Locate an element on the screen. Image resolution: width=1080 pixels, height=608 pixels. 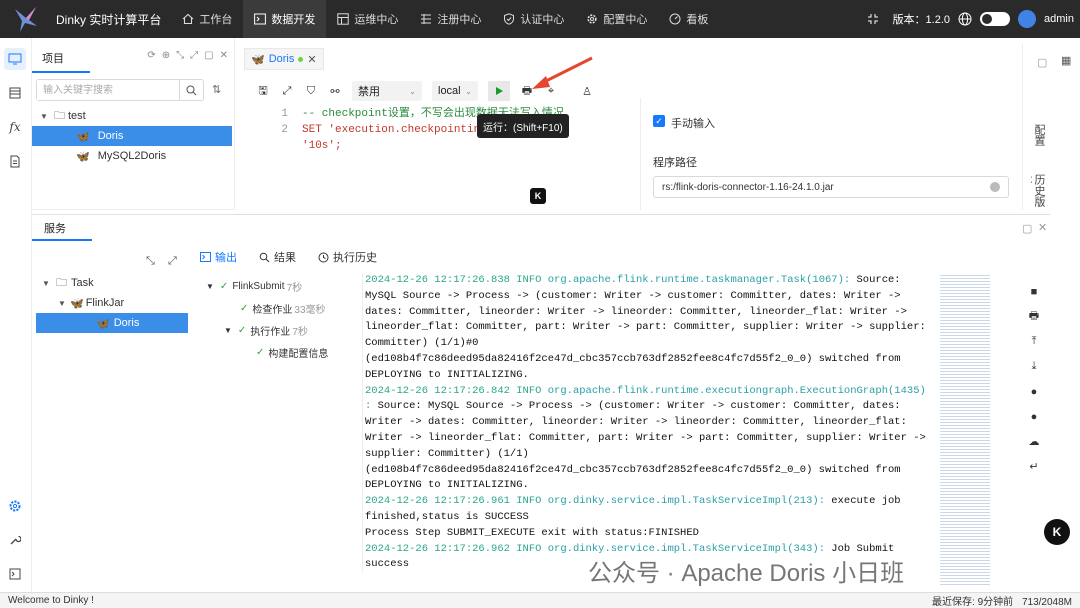
settings-panel-button is located at coordinates (15, 506).